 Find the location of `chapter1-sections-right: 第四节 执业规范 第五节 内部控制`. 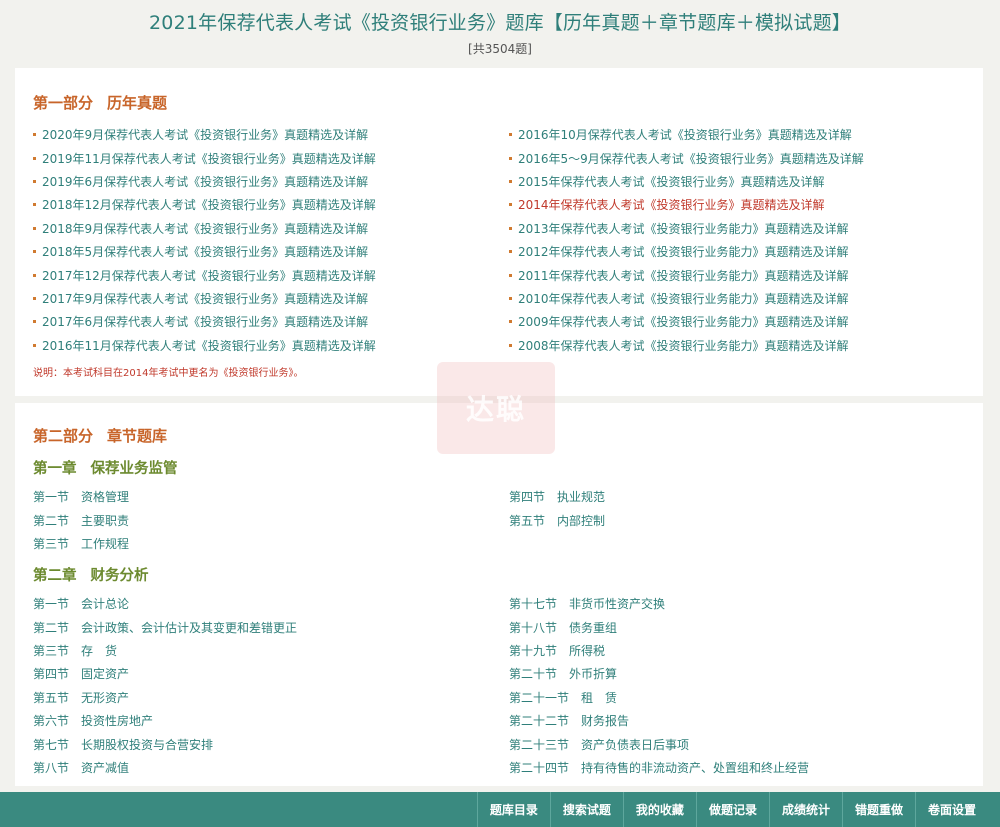

chapter1-sections-right: 第四节 执业规范 第五节 内部控制 is located at coordinates (557, 508).